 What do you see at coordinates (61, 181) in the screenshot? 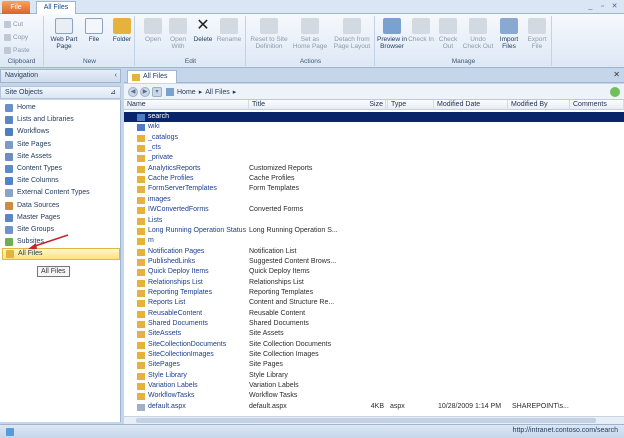
I see `sidebar-item-site-columns: Site Columns` at bounding box center [61, 181].